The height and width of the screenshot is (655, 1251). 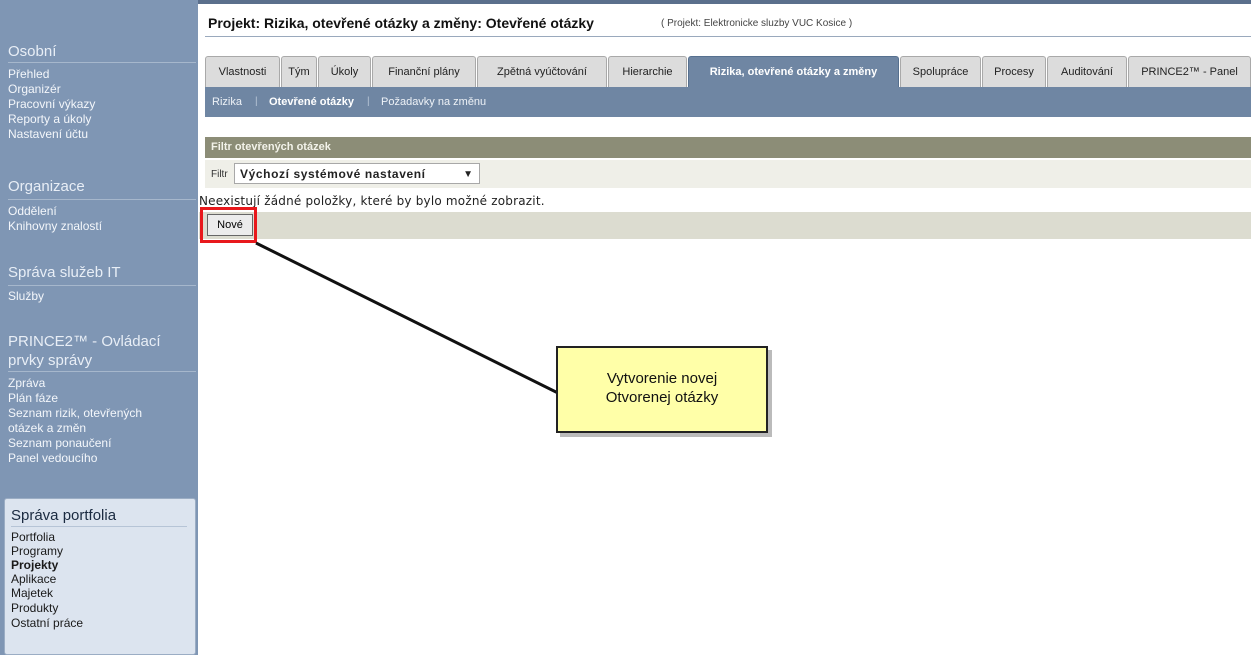 What do you see at coordinates (433, 102) in the screenshot?
I see `subnav-pozadavky-na-zmenu: Požadavky na změnu` at bounding box center [433, 102].